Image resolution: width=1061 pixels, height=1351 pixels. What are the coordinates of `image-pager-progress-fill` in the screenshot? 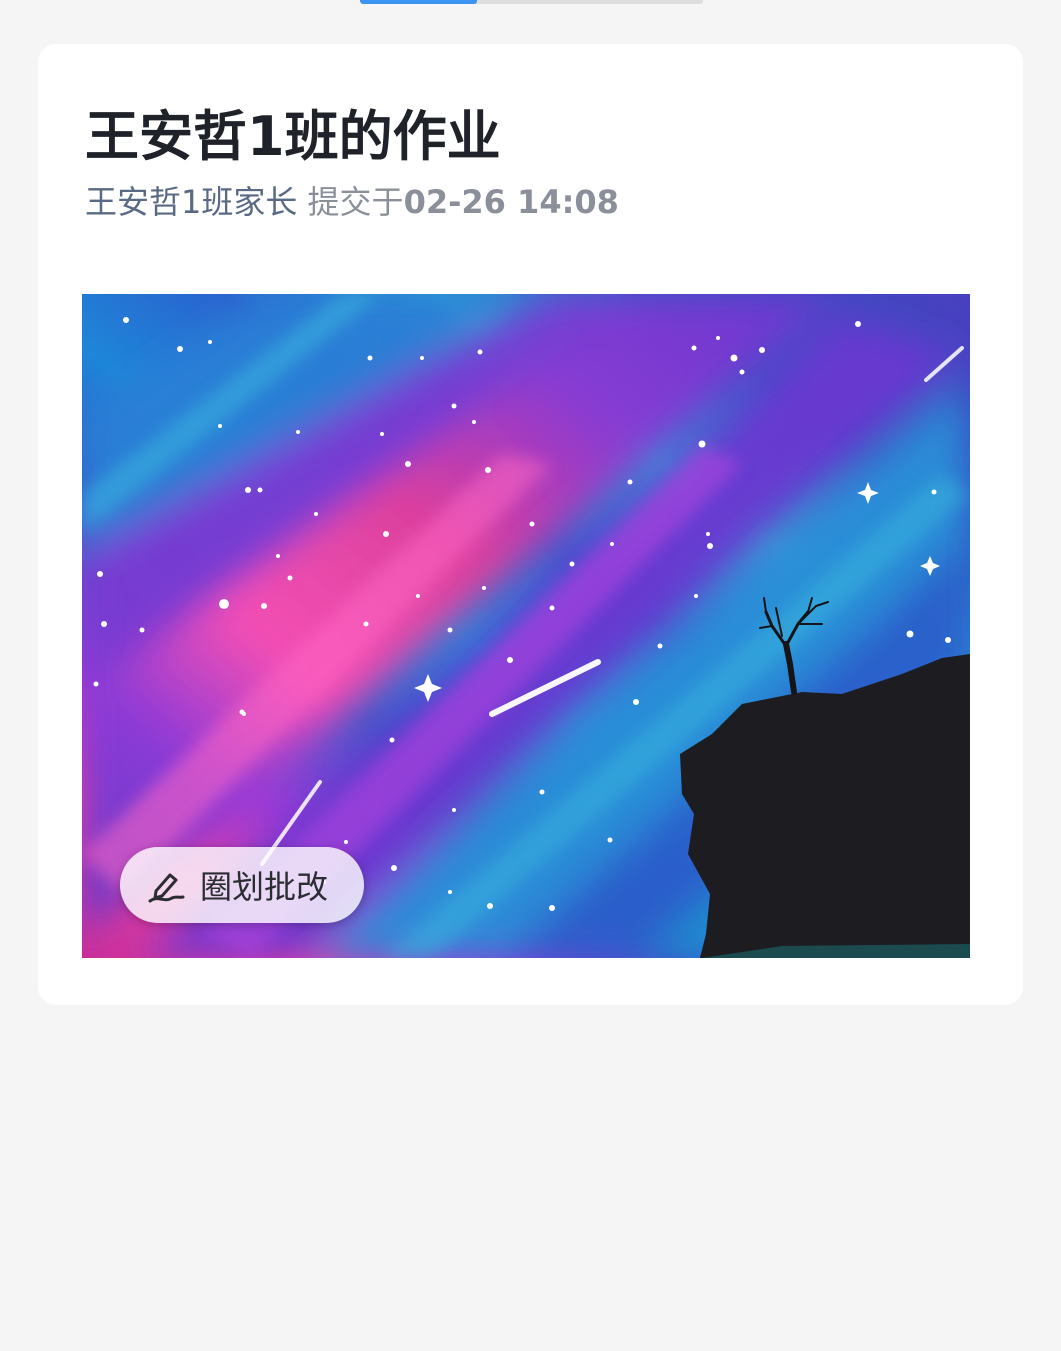 It's located at (418, 2).